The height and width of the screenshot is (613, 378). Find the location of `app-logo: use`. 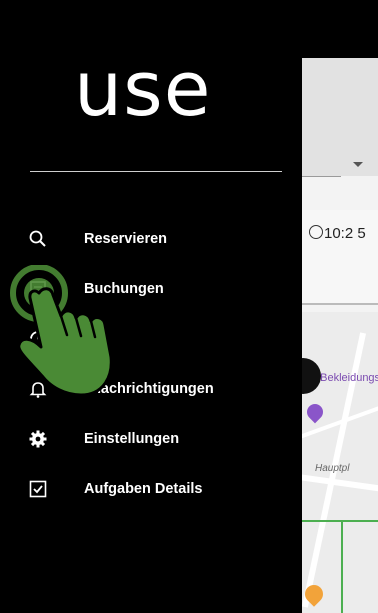

app-logo: use is located at coordinates (143, 88).